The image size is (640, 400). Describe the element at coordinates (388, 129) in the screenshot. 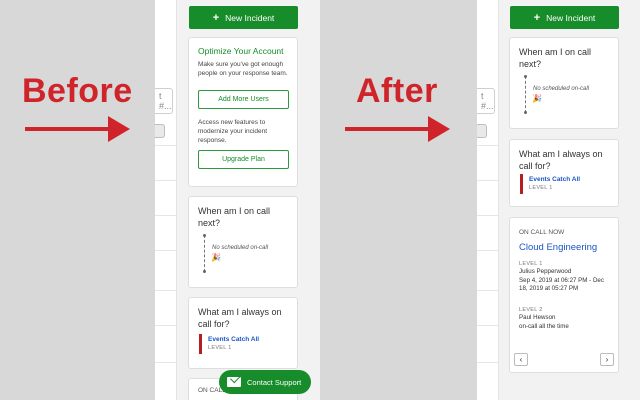

I see `after-arrow-shaft` at that location.